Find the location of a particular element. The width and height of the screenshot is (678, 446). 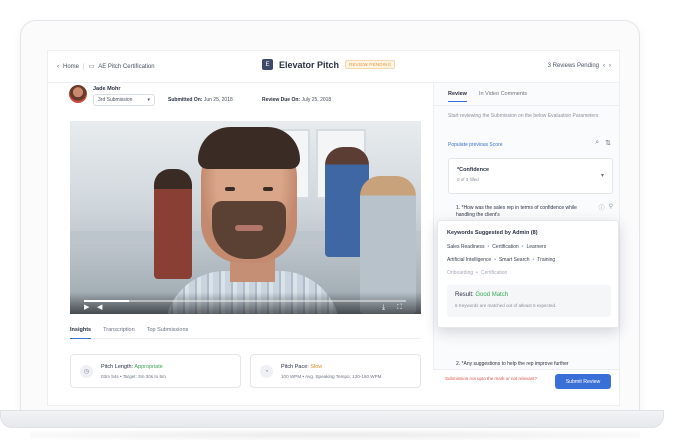

parameter-title: *Confidence is located at coordinates (473, 170).